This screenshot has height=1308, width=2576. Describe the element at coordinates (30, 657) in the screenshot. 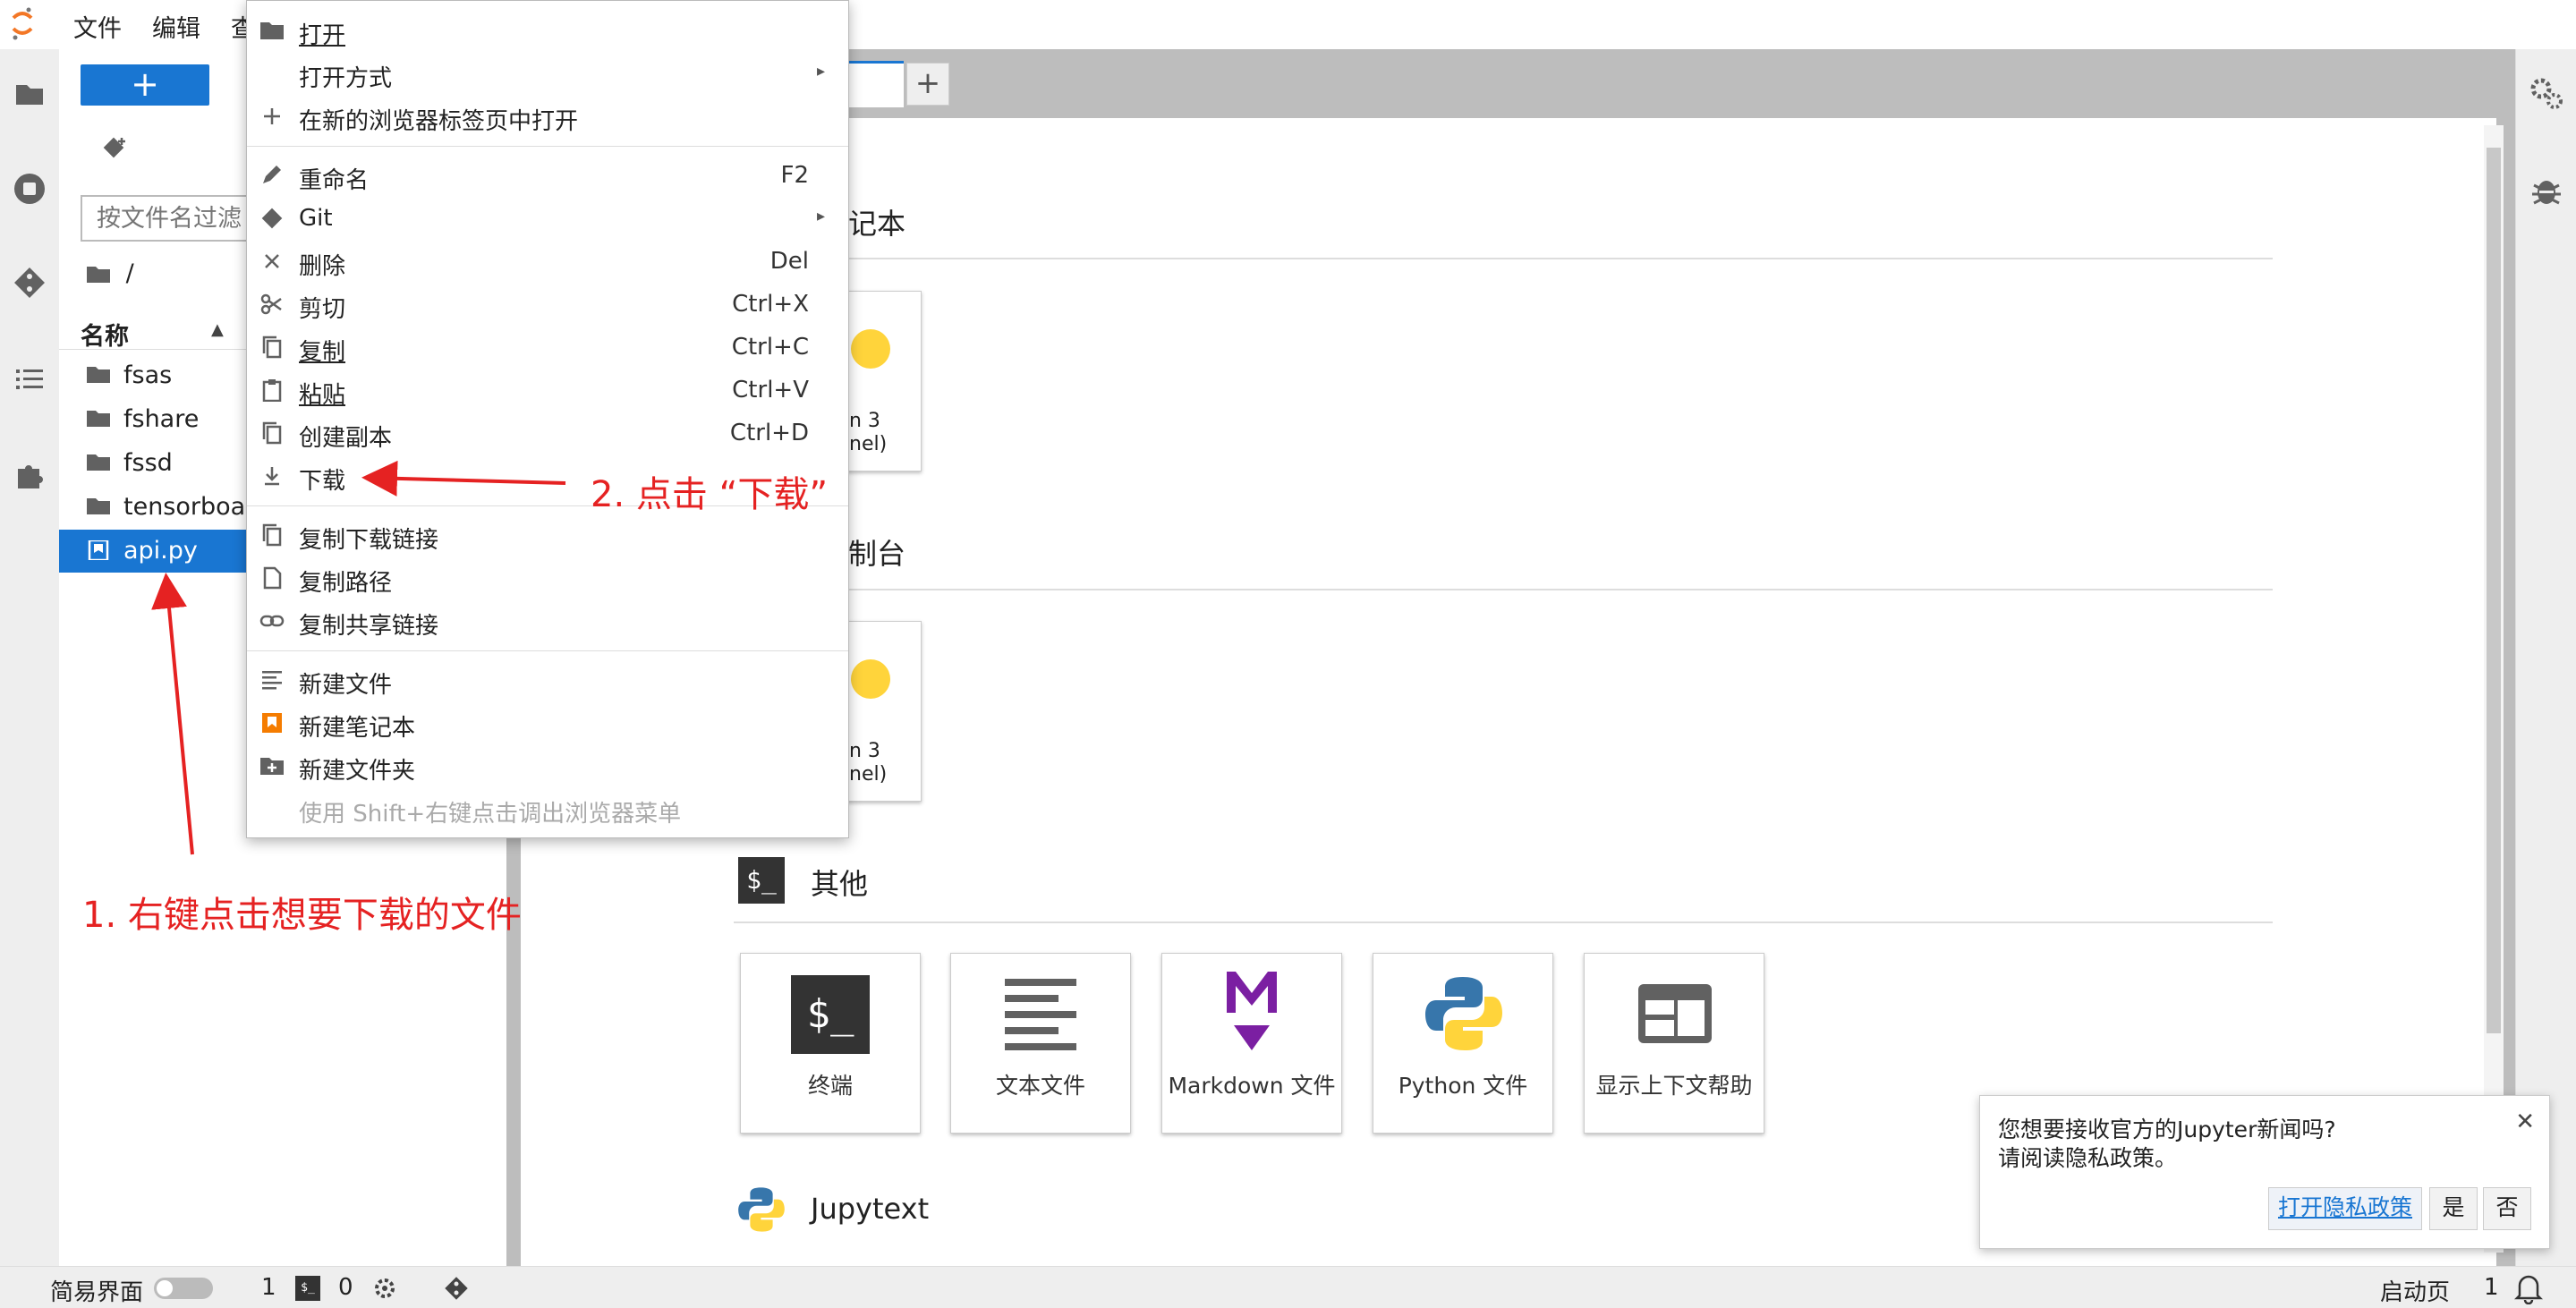

I see `left-activity-bar` at that location.